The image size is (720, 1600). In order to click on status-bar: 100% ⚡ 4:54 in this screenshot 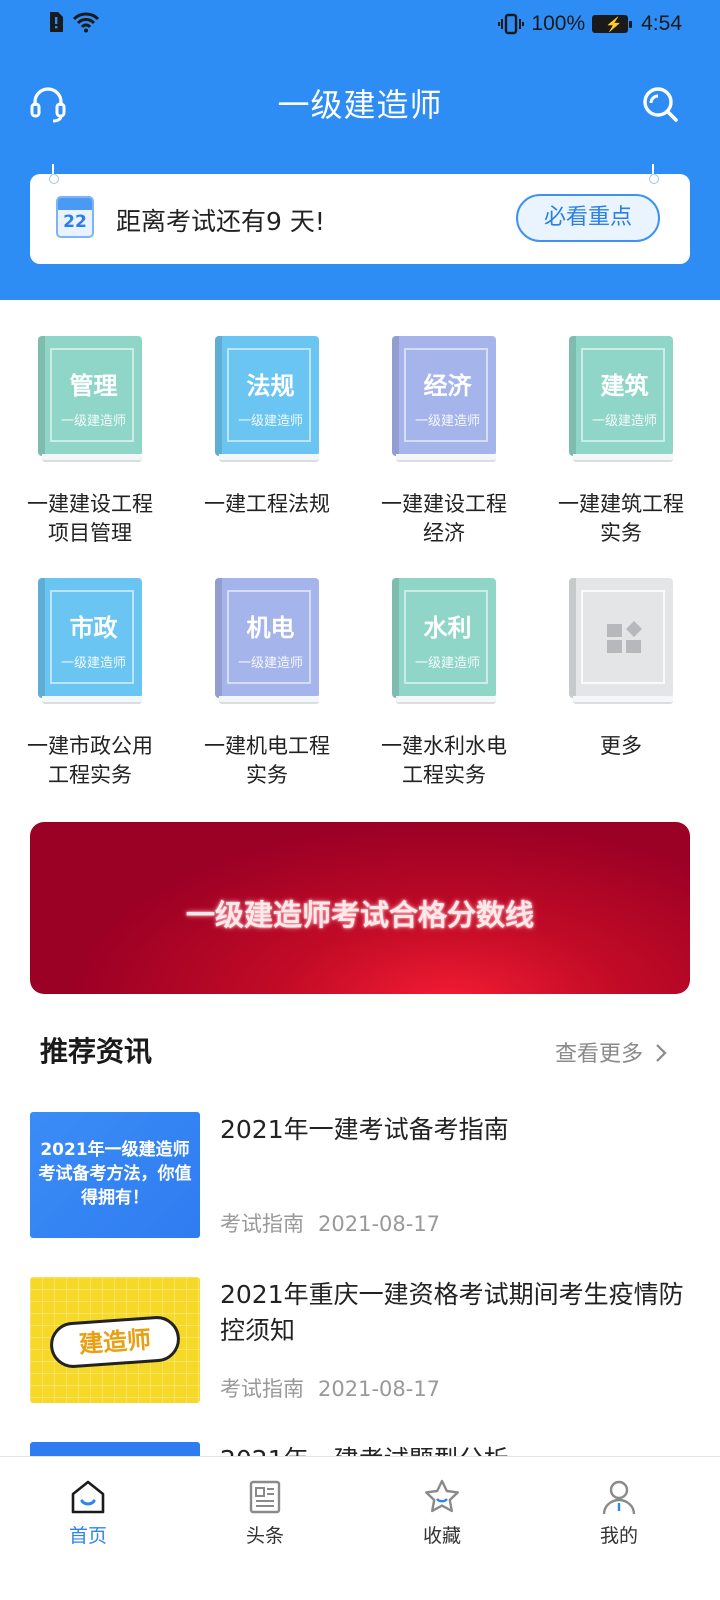, I will do `click(360, 24)`.